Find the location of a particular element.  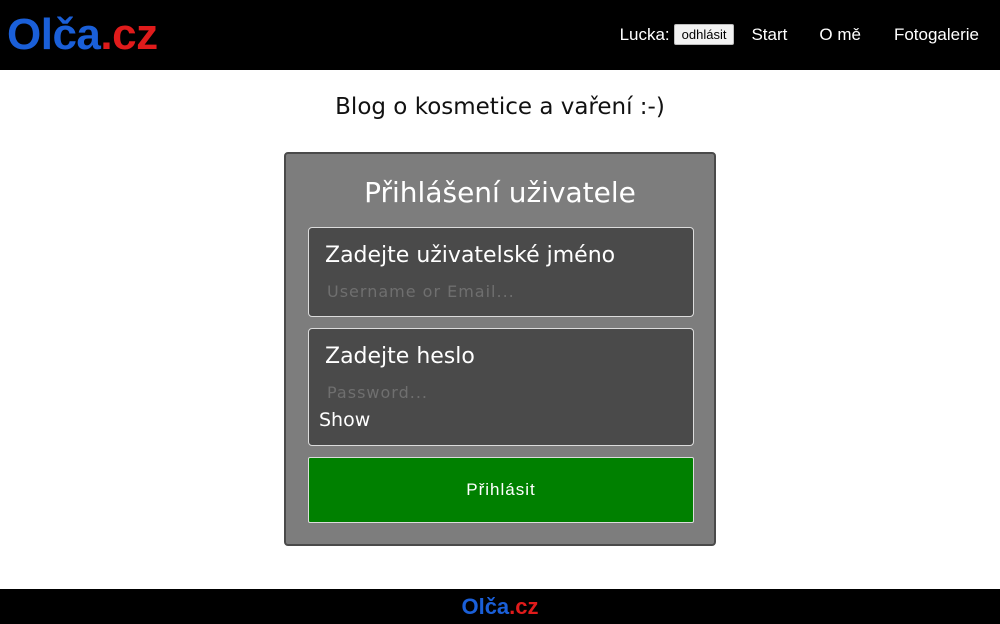

logout-button: odhlásit is located at coordinates (704, 34).